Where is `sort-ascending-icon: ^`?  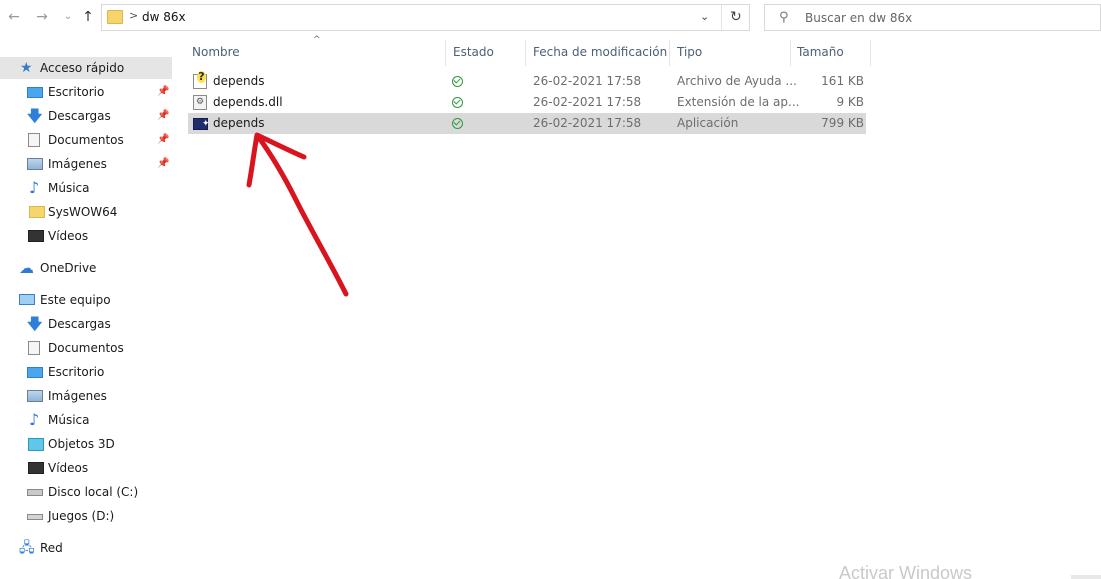
sort-ascending-icon: ^ is located at coordinates (317, 40).